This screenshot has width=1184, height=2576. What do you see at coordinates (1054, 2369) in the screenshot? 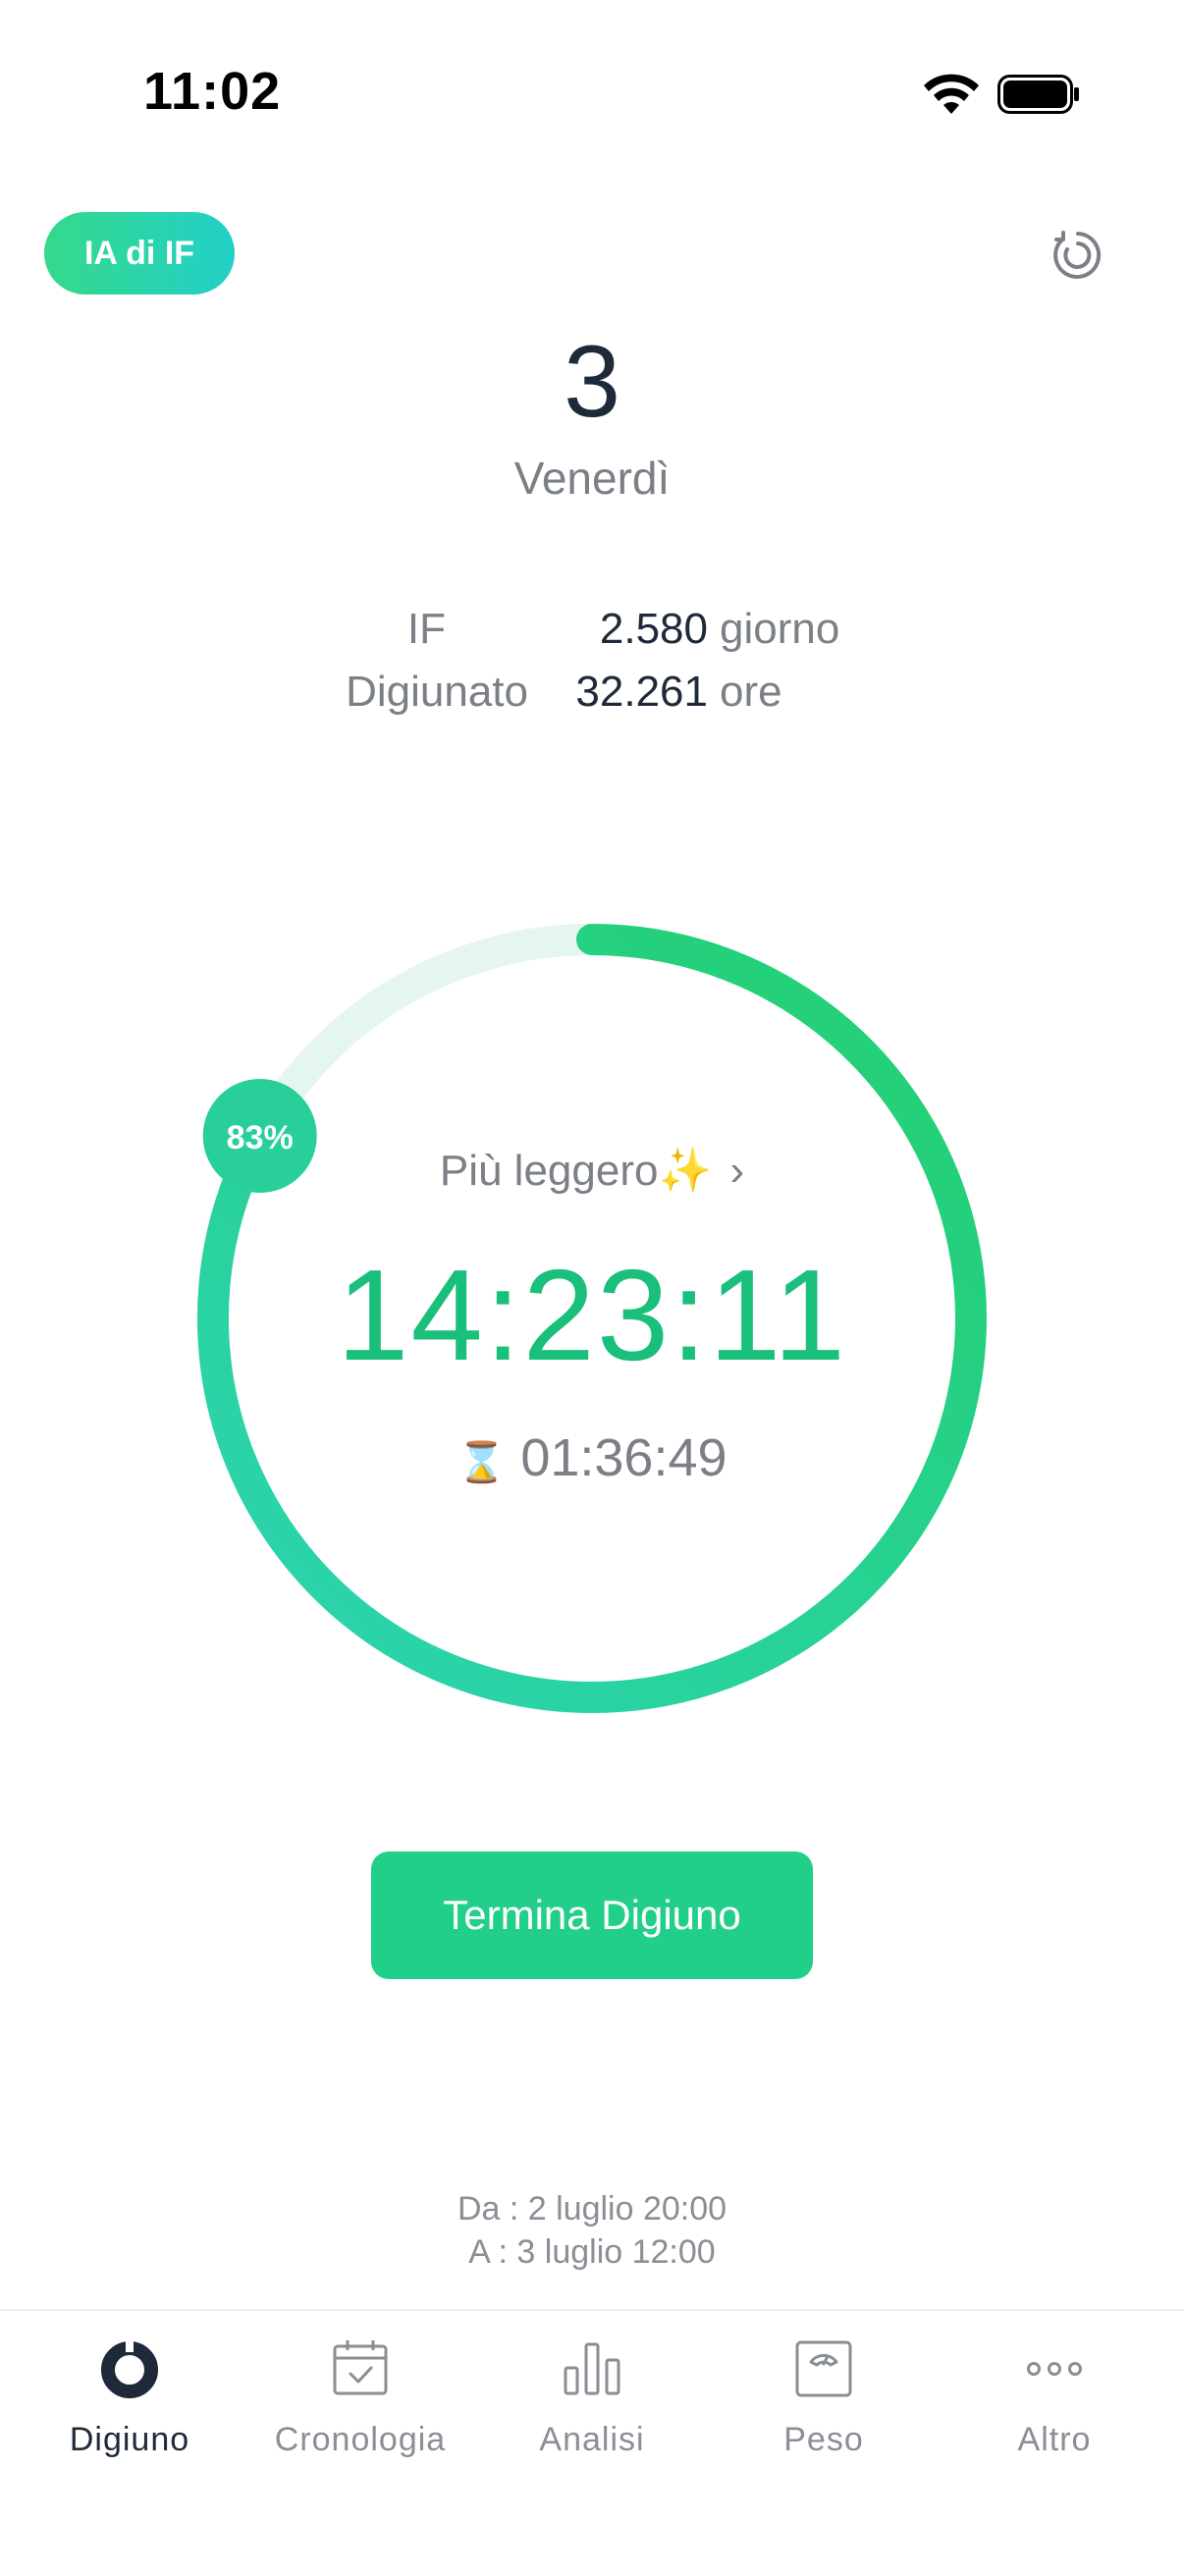
I see `more-dots-icon` at bounding box center [1054, 2369].